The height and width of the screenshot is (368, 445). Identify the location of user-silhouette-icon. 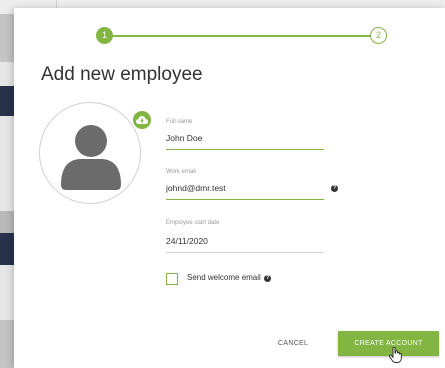
(91, 157).